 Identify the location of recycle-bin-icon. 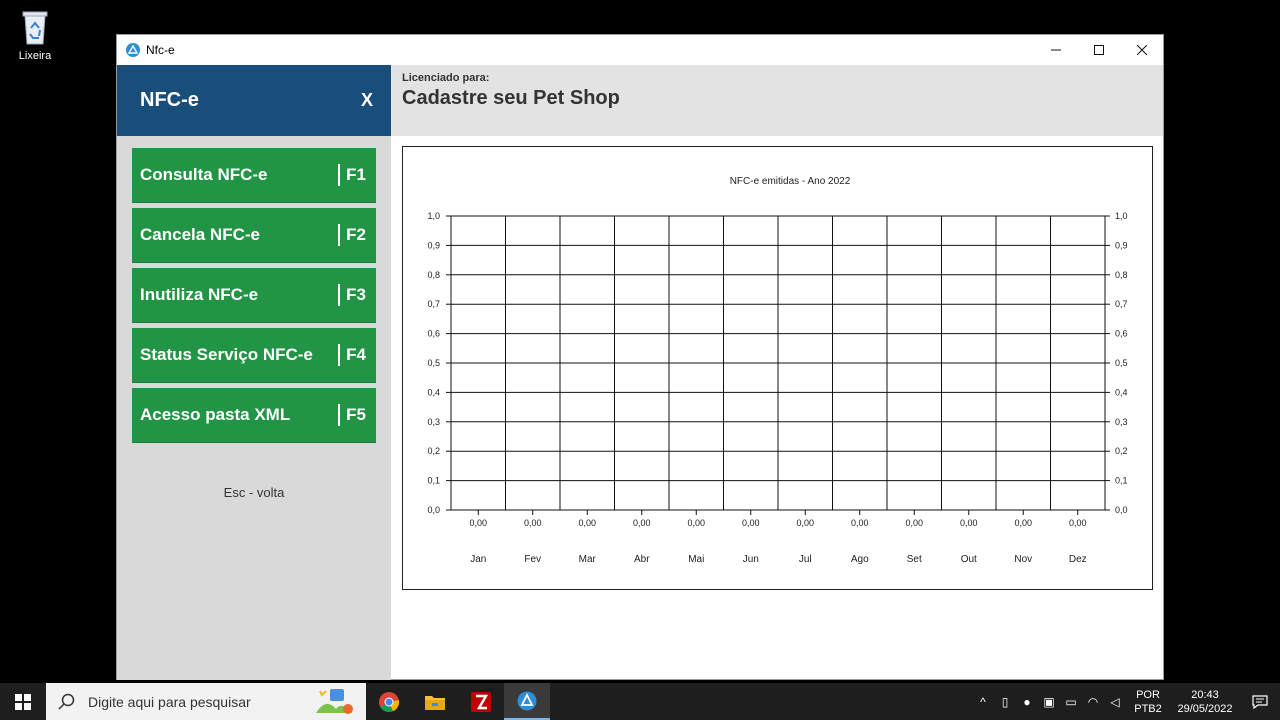
(35, 26).